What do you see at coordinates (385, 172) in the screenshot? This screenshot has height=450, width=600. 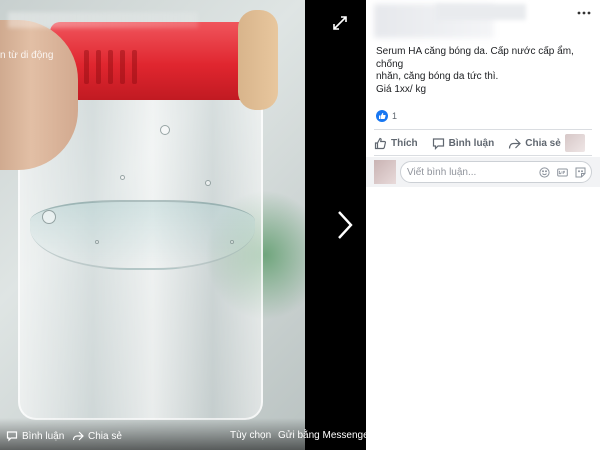 I see `user-avatar` at bounding box center [385, 172].